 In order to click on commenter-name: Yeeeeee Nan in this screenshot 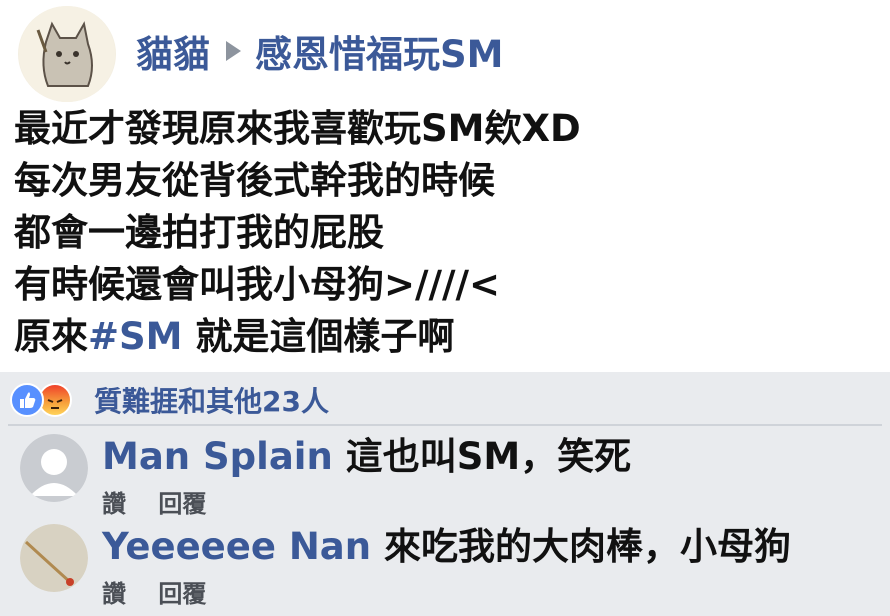, I will do `click(236, 546)`.